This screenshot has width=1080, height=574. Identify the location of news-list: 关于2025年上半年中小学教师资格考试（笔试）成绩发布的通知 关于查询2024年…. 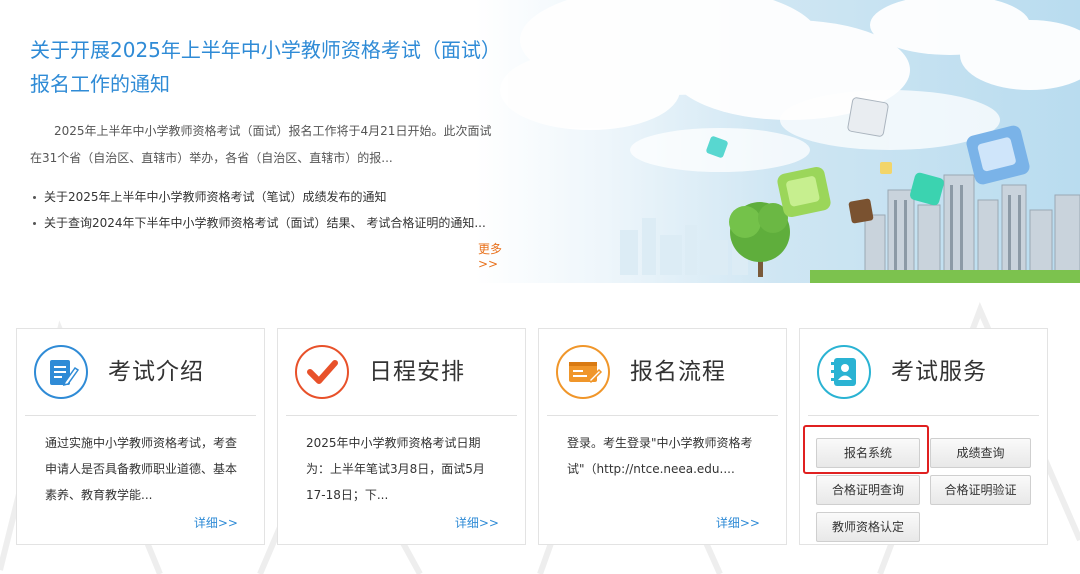
(267, 210).